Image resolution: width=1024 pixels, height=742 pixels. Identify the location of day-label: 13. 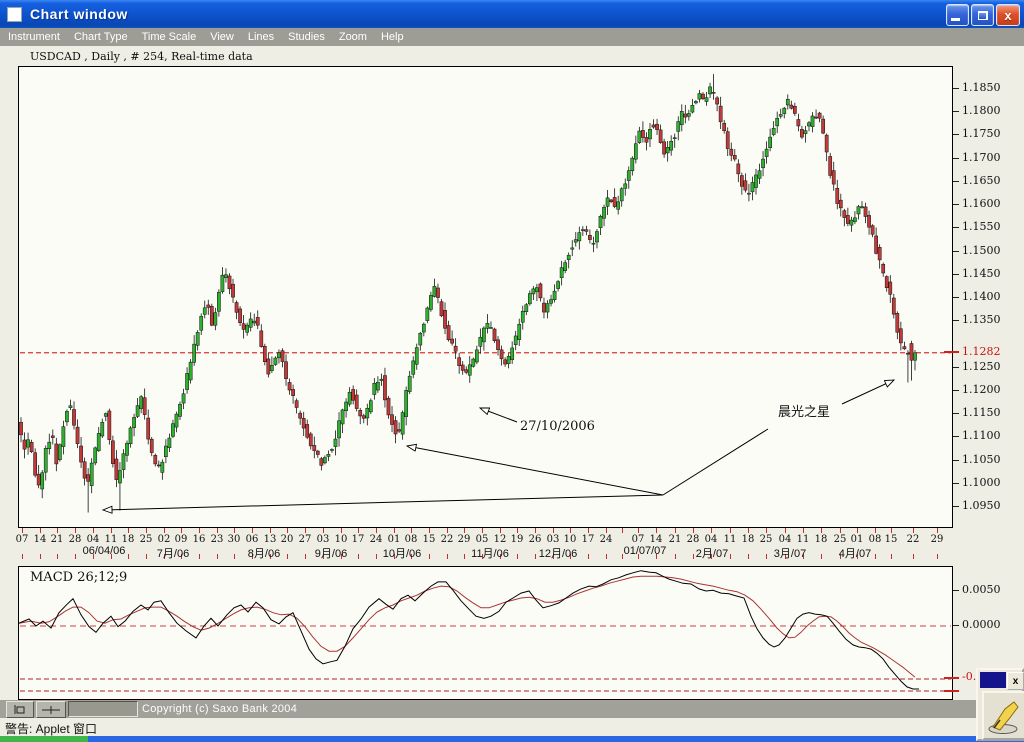
(270, 539).